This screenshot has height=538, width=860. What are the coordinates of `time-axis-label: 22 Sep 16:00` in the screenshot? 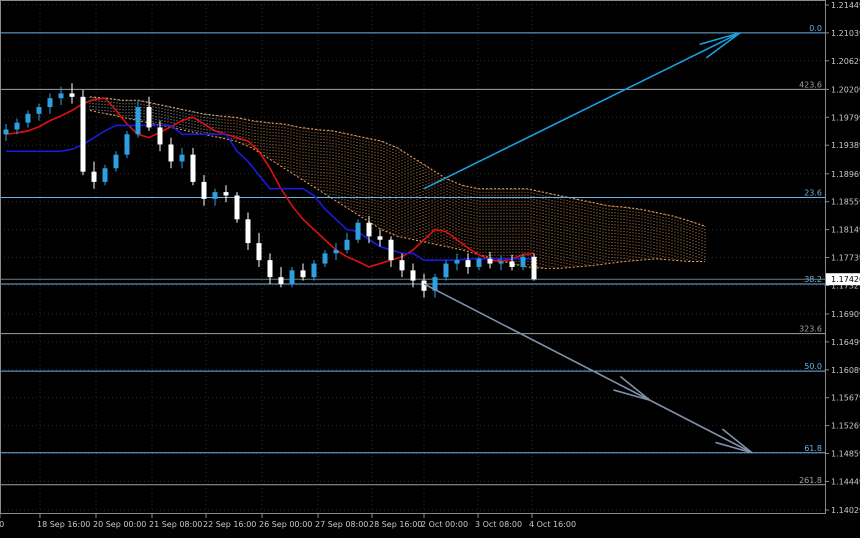 It's located at (229, 524).